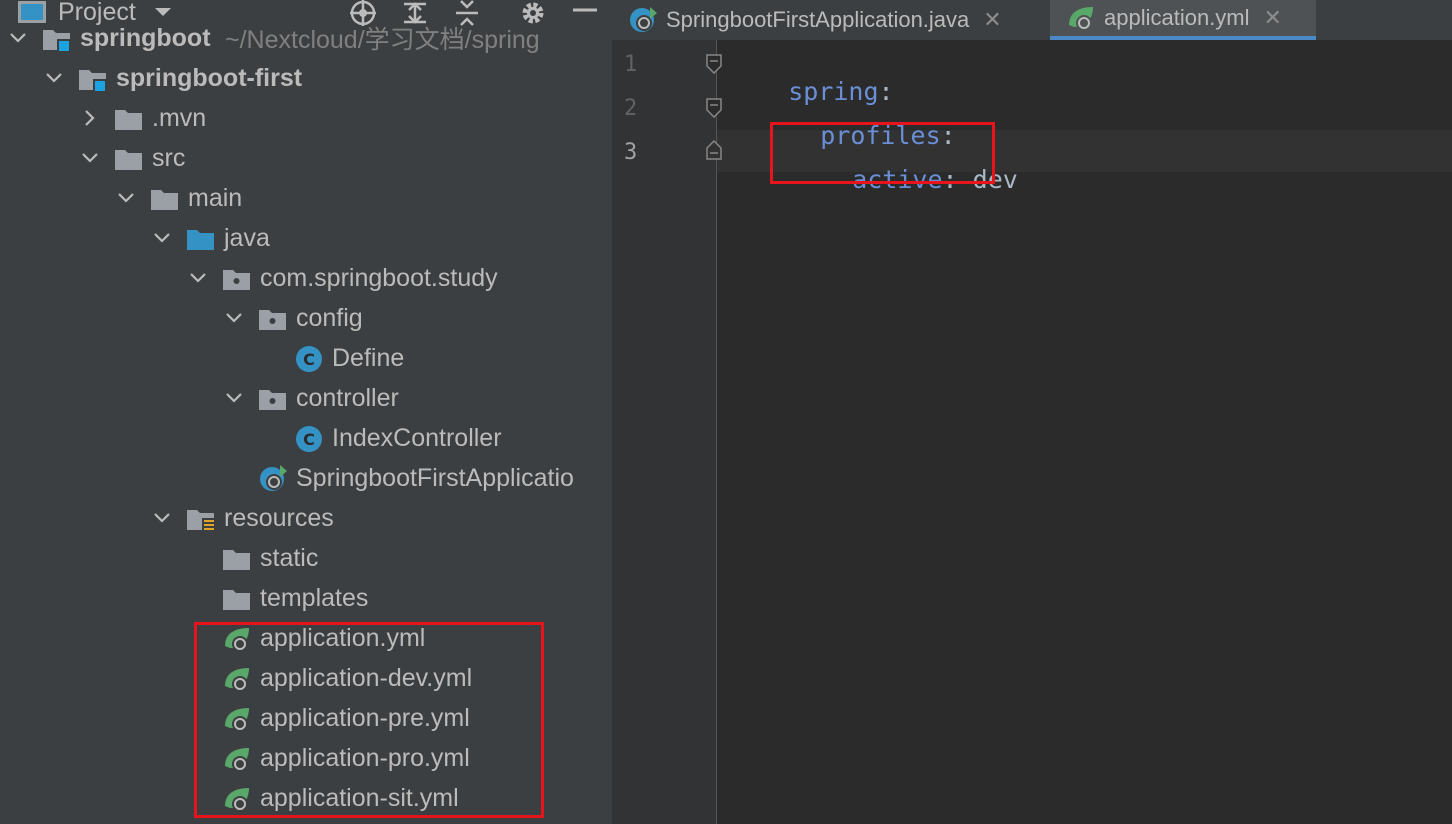 The height and width of the screenshot is (824, 1452). Describe the element at coordinates (169, 157) in the screenshot. I see `tree-node-label: src` at that location.